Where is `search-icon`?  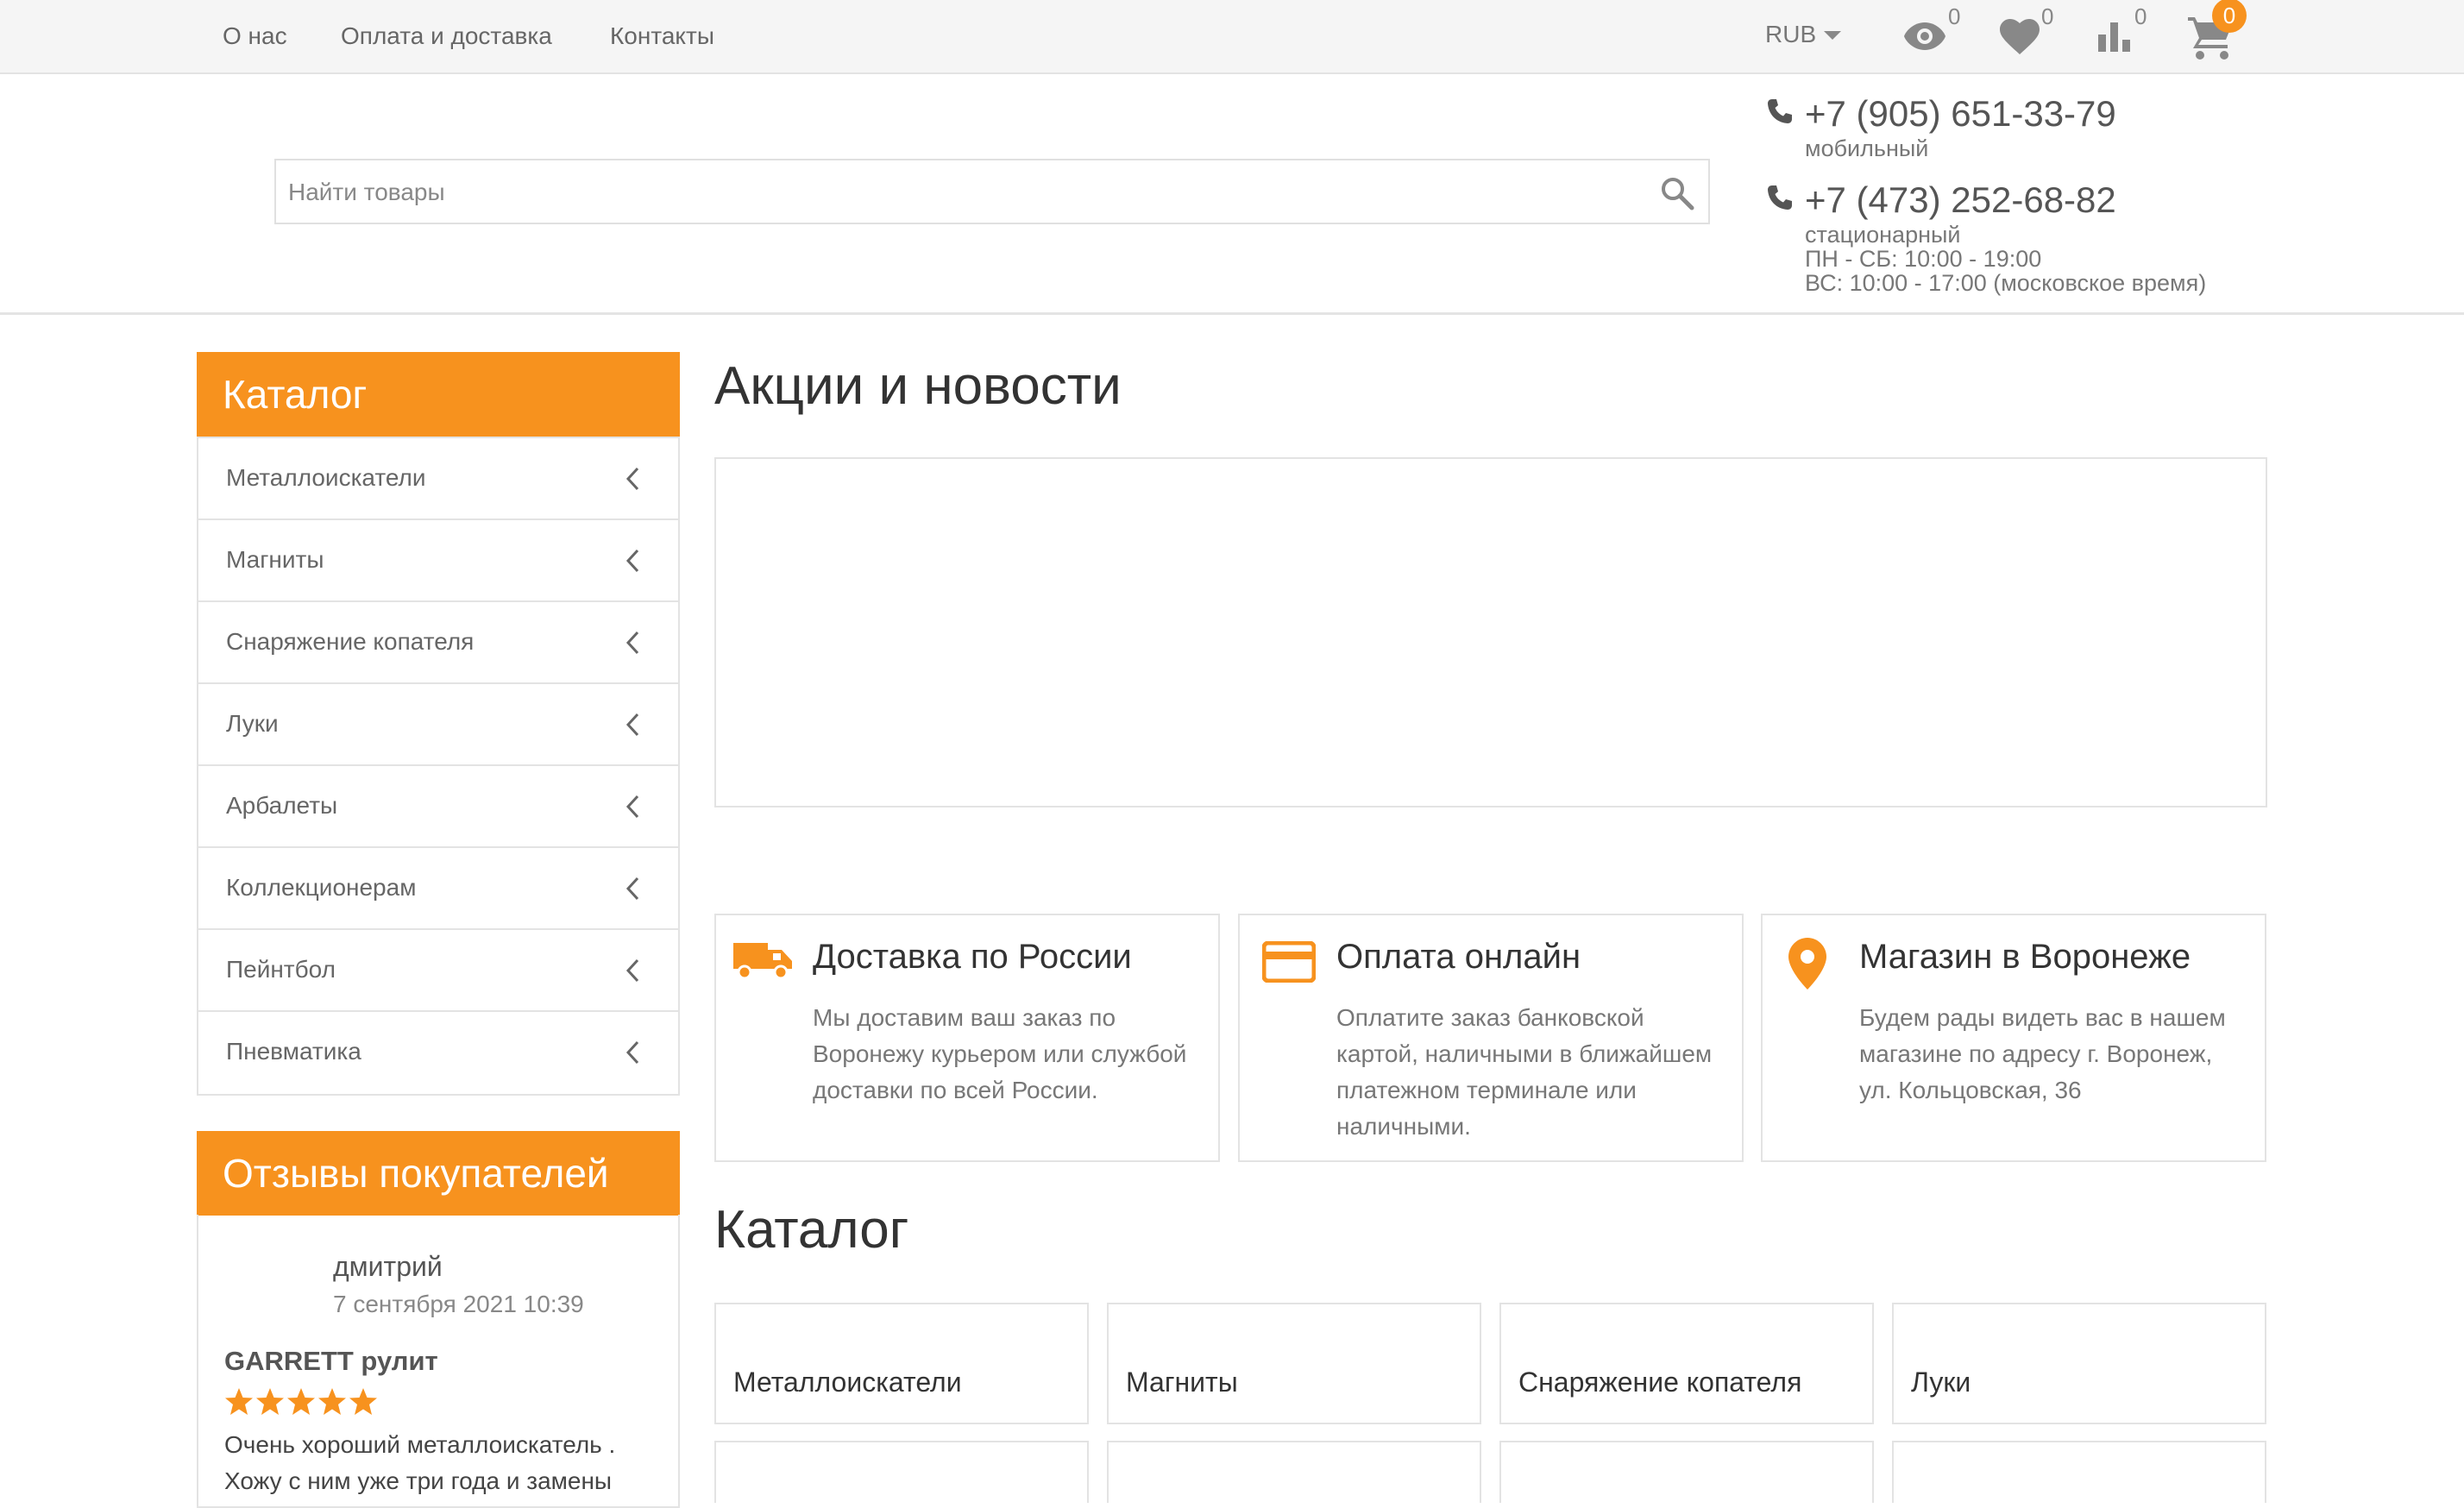 search-icon is located at coordinates (1677, 195).